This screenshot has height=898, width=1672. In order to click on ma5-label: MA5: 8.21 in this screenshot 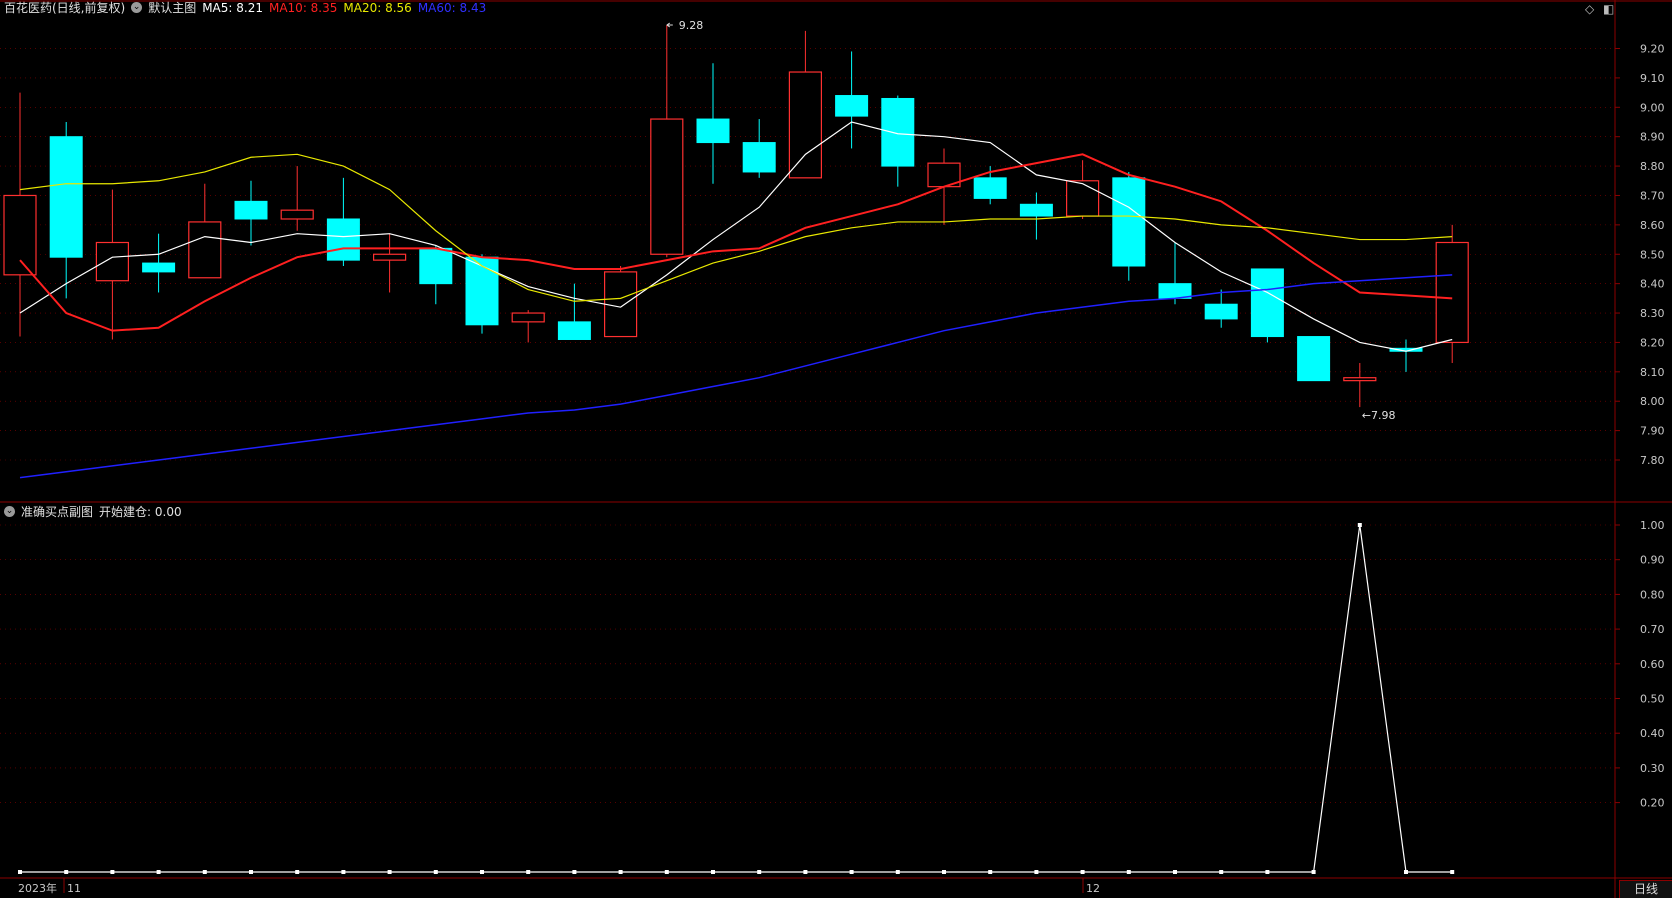, I will do `click(232, 7)`.